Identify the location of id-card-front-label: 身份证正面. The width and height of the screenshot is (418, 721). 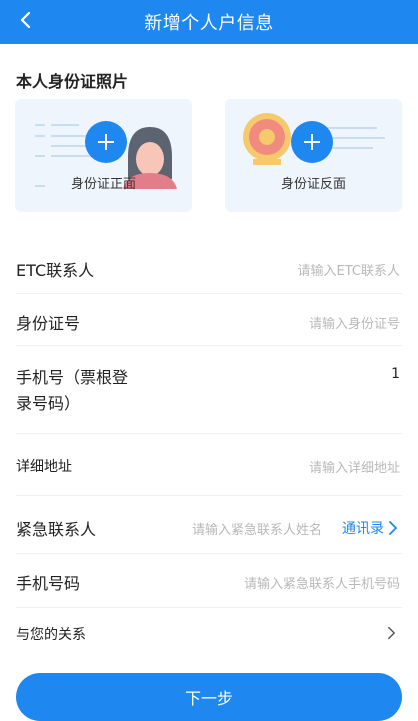
(103, 184).